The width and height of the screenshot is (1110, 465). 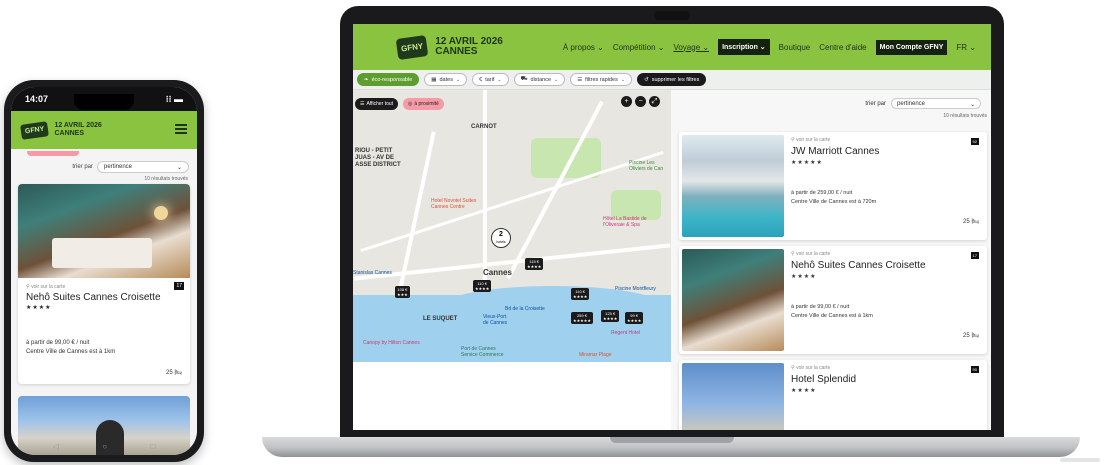 What do you see at coordinates (446, 79) in the screenshot?
I see `filter-dates: ▦ dates ⌄` at bounding box center [446, 79].